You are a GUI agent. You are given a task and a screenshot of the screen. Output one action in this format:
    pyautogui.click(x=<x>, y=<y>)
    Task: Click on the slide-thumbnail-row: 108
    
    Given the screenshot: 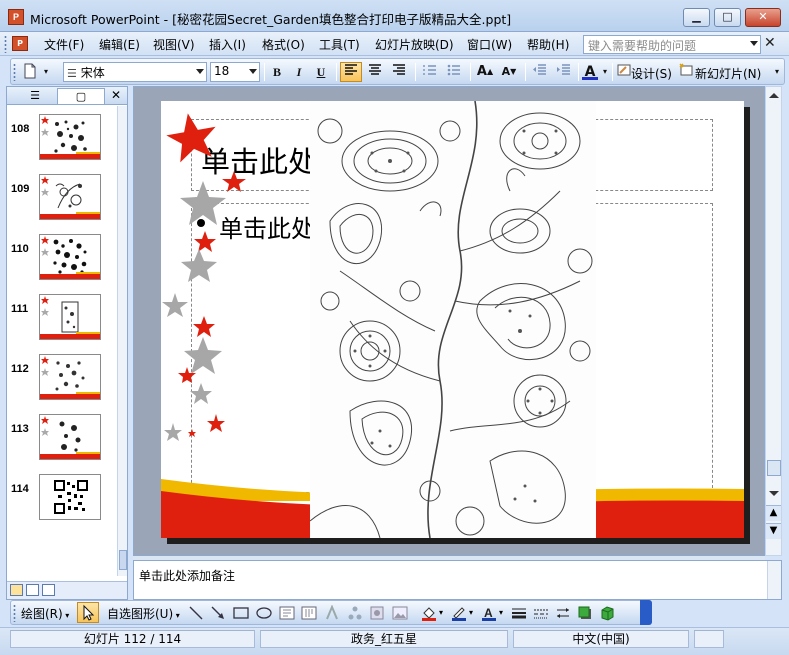 What is the action you would take?
    pyautogui.click(x=62, y=144)
    